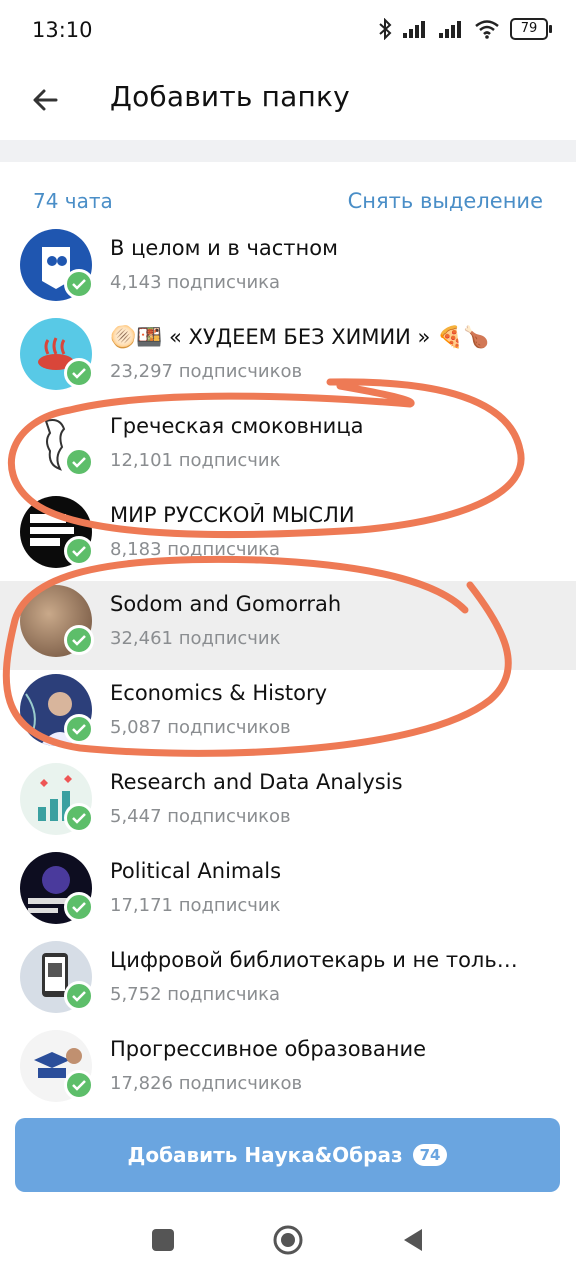 This screenshot has width=576, height=1280. Describe the element at coordinates (268, 1049) in the screenshot. I see `channel-name: Прогрессивное образование` at that location.